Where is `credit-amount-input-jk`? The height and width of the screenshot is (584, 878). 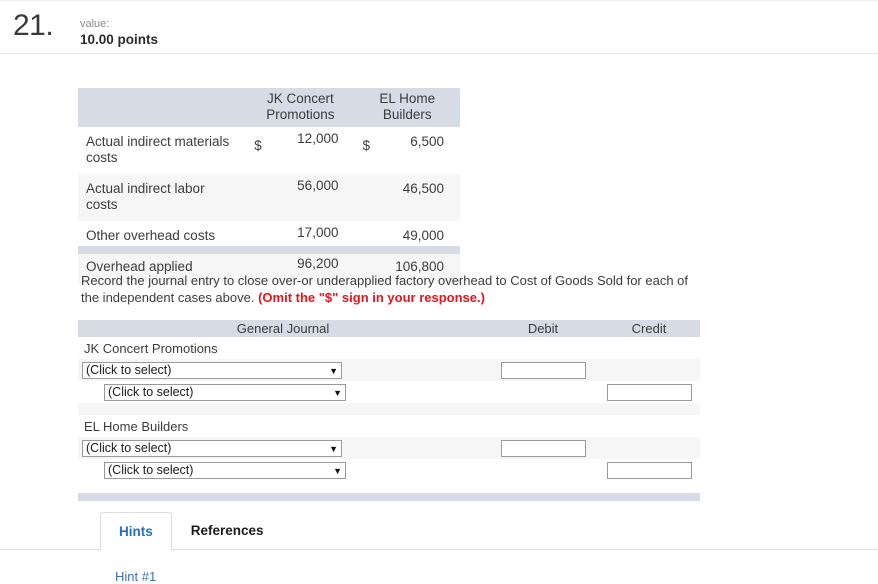
credit-amount-input-jk is located at coordinates (649, 392).